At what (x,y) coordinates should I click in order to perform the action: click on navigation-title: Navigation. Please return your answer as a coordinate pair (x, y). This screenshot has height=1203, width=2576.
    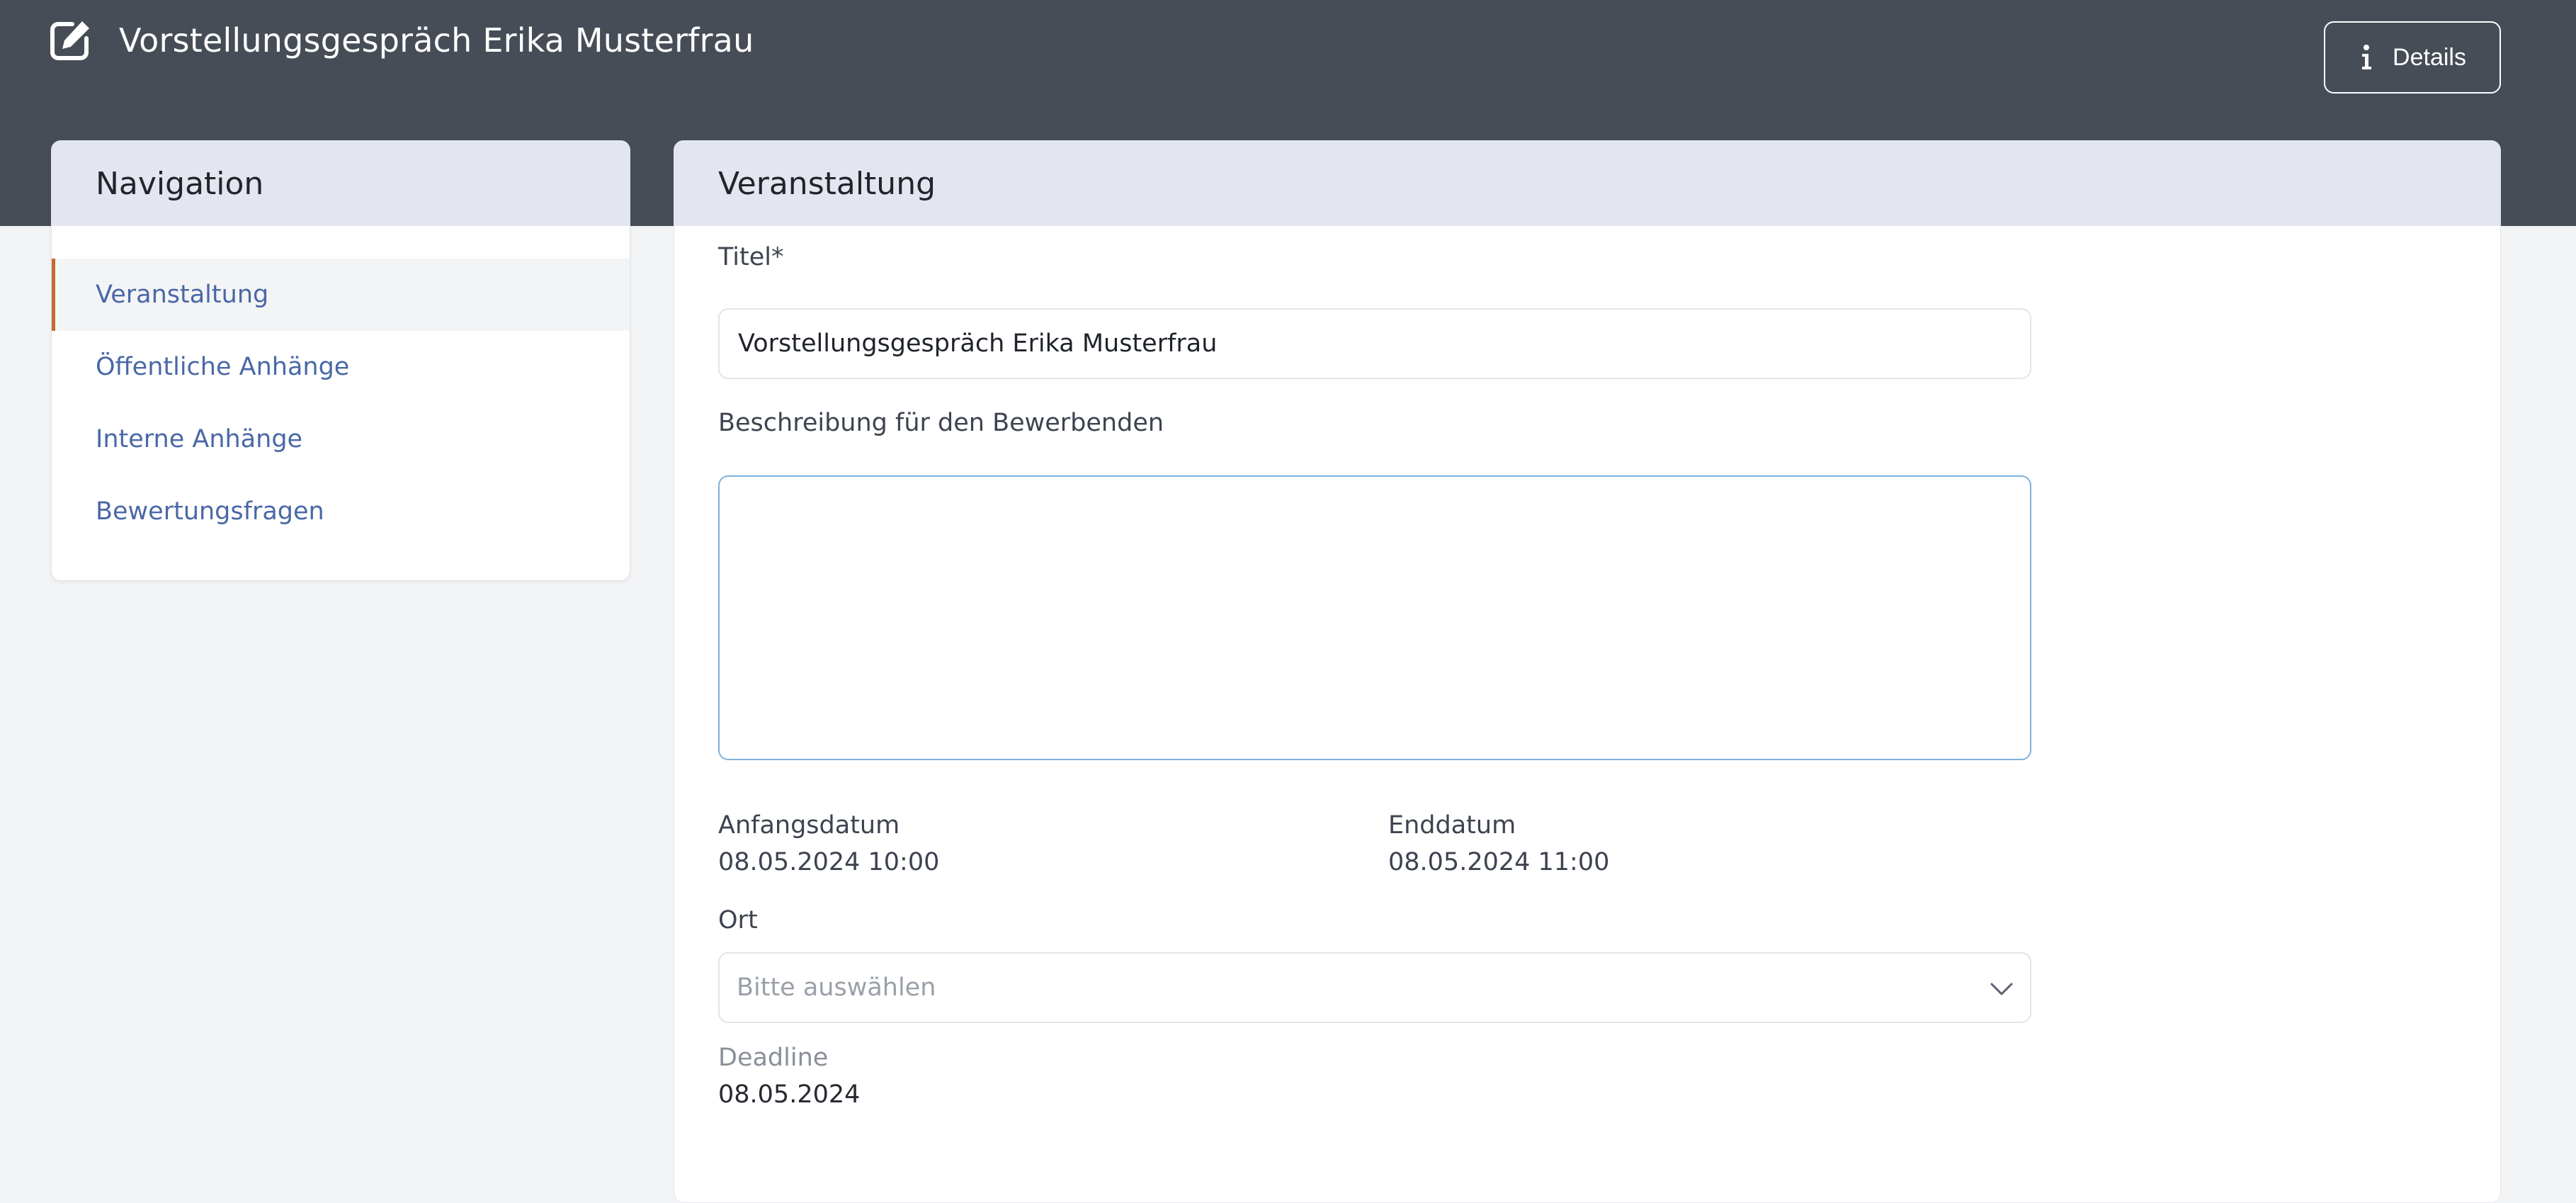
    Looking at the image, I should click on (341, 183).